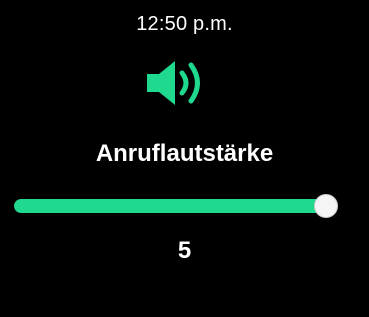 This screenshot has width=369, height=317. What do you see at coordinates (173, 83) in the screenshot?
I see `volume-up-icon` at bounding box center [173, 83].